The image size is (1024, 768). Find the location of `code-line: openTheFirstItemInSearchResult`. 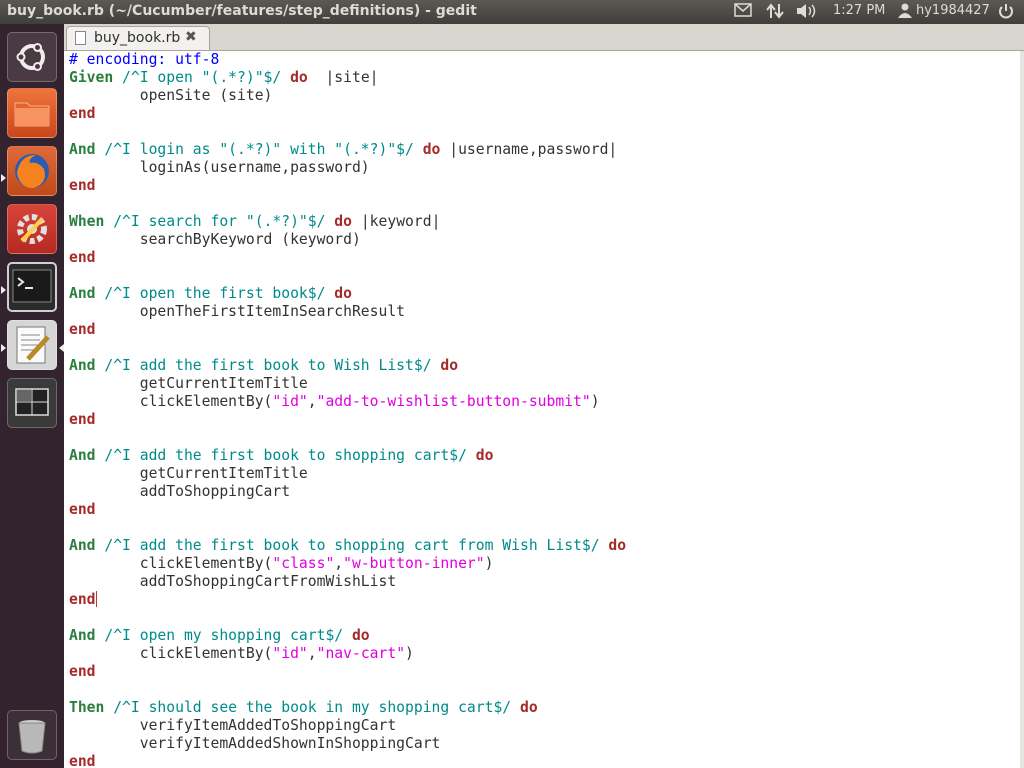

code-line: openTheFirstItemInSearchResult is located at coordinates (347, 312).